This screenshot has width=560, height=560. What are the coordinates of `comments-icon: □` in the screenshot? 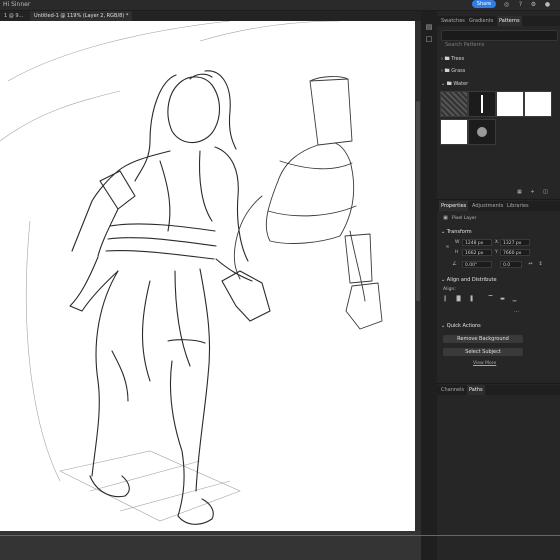 It's located at (429, 39).